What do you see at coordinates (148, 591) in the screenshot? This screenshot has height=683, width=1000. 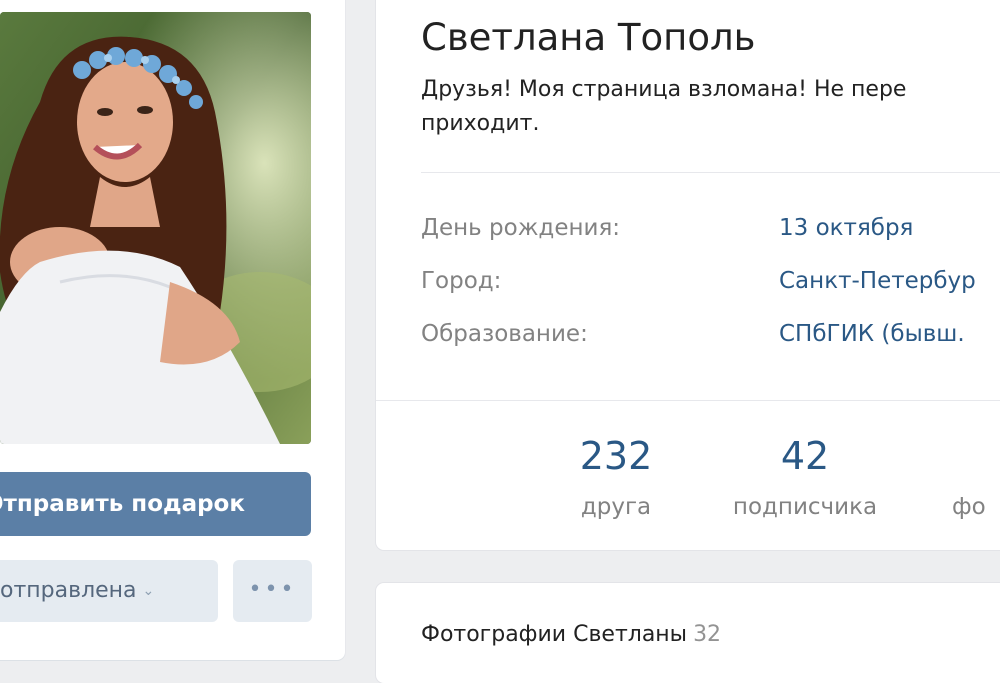 I see `chevron-down-icon: ⌄` at bounding box center [148, 591].